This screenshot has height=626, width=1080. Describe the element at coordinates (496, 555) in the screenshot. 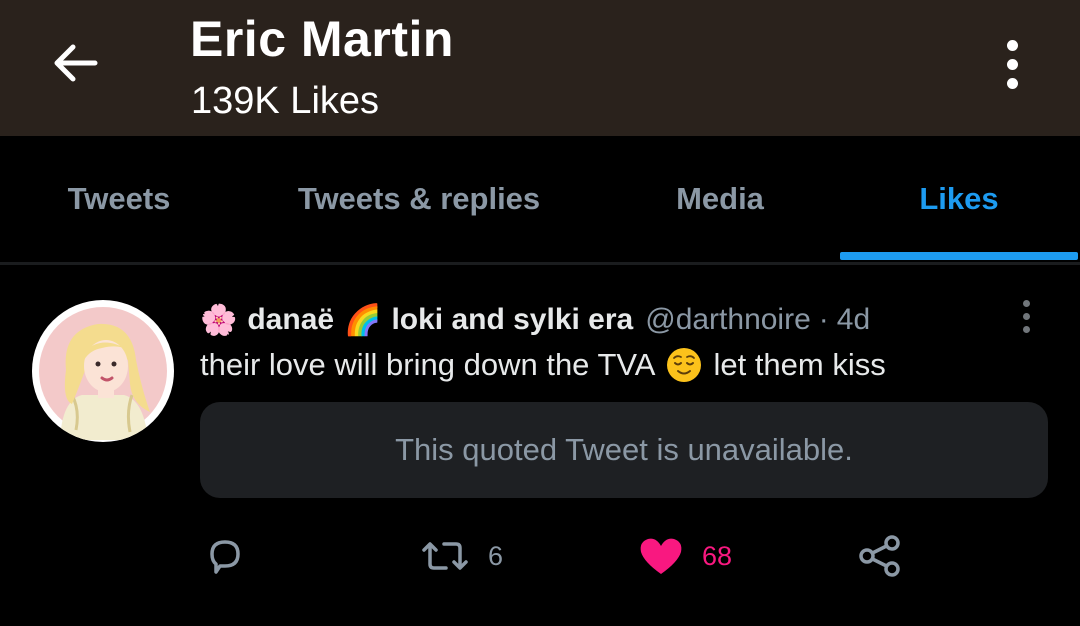

I see `retweet-count: 6` at that location.